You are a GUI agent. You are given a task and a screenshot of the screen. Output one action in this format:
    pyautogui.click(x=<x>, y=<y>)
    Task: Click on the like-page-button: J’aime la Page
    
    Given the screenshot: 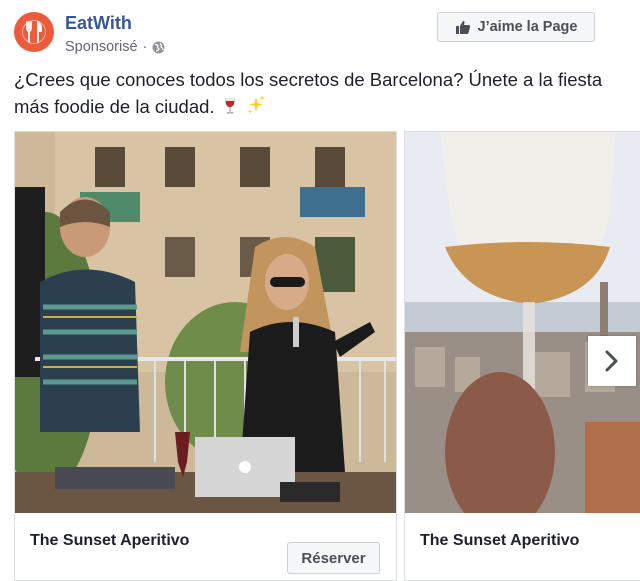 What is the action you would take?
    pyautogui.click(x=516, y=27)
    